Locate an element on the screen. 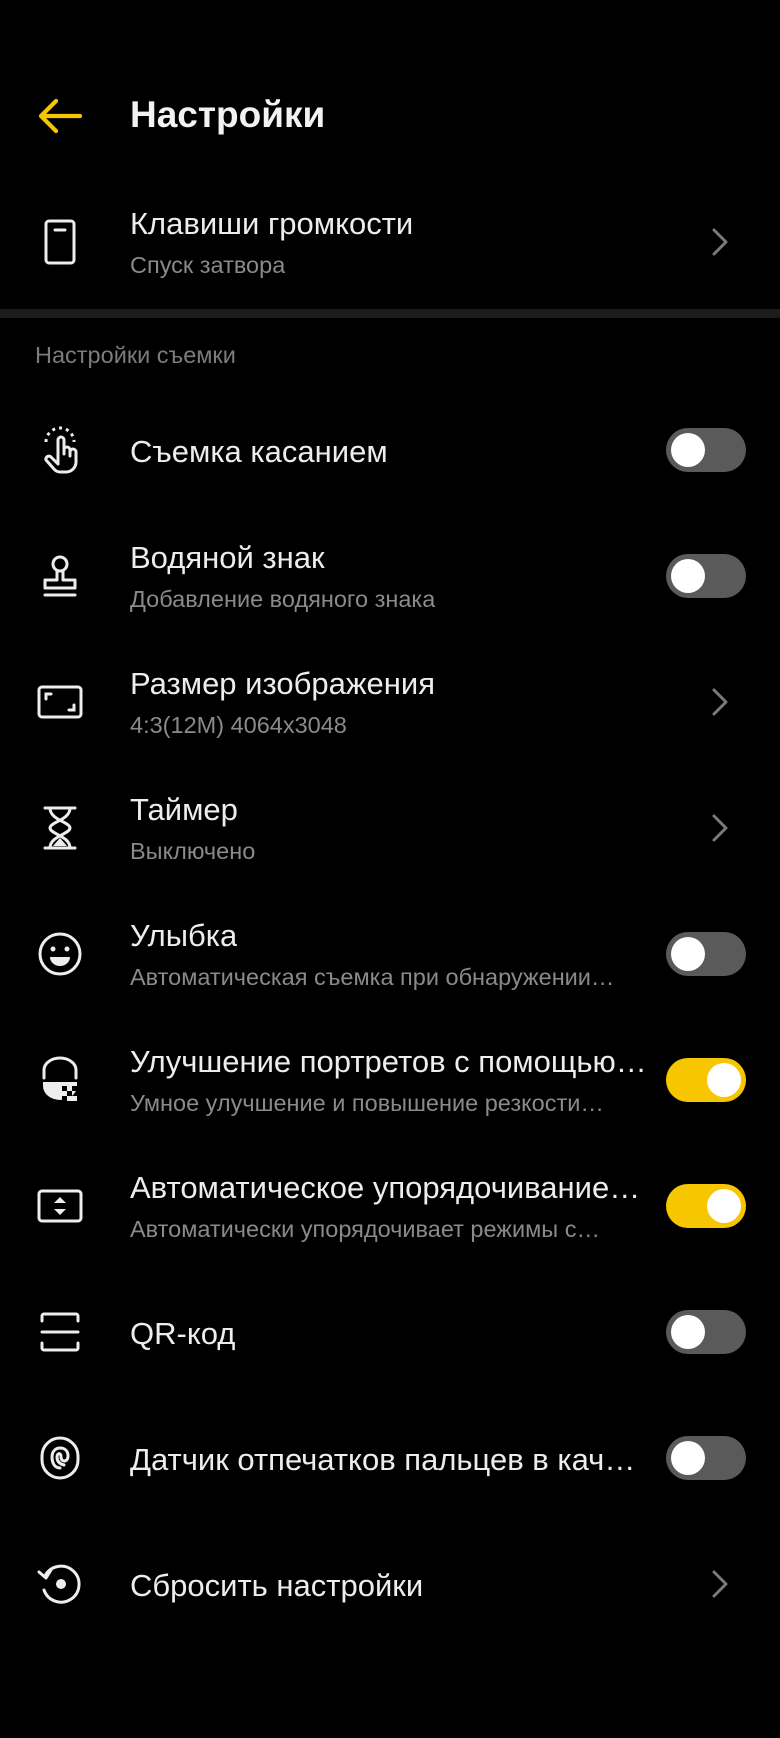 The width and height of the screenshot is (780, 1738). setting-title: Сбросить настройки is located at coordinates (277, 1585).